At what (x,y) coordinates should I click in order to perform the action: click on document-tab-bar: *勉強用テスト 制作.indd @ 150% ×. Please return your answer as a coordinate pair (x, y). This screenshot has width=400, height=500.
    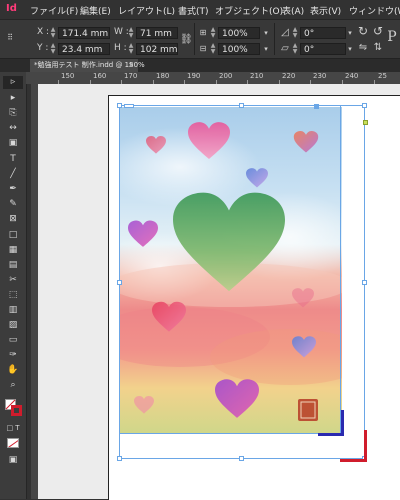
    Looking at the image, I should click on (200, 65).